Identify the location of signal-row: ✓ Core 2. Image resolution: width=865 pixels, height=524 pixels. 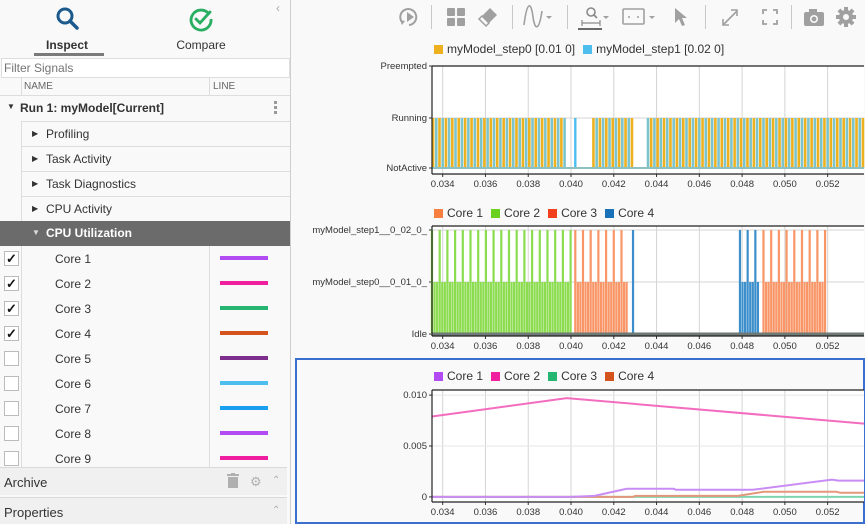
(145, 283).